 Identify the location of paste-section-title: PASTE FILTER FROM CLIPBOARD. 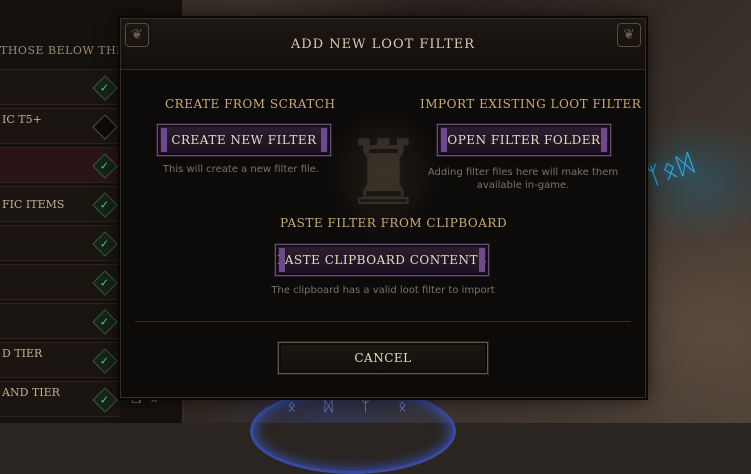
(394, 223).